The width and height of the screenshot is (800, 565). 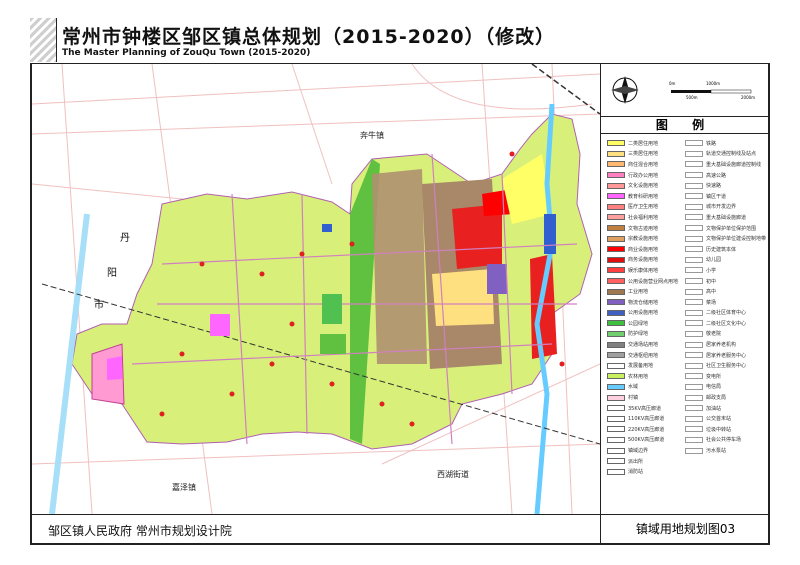 What do you see at coordinates (497, 279) in the screenshot?
I see `logistics-block` at bounding box center [497, 279].